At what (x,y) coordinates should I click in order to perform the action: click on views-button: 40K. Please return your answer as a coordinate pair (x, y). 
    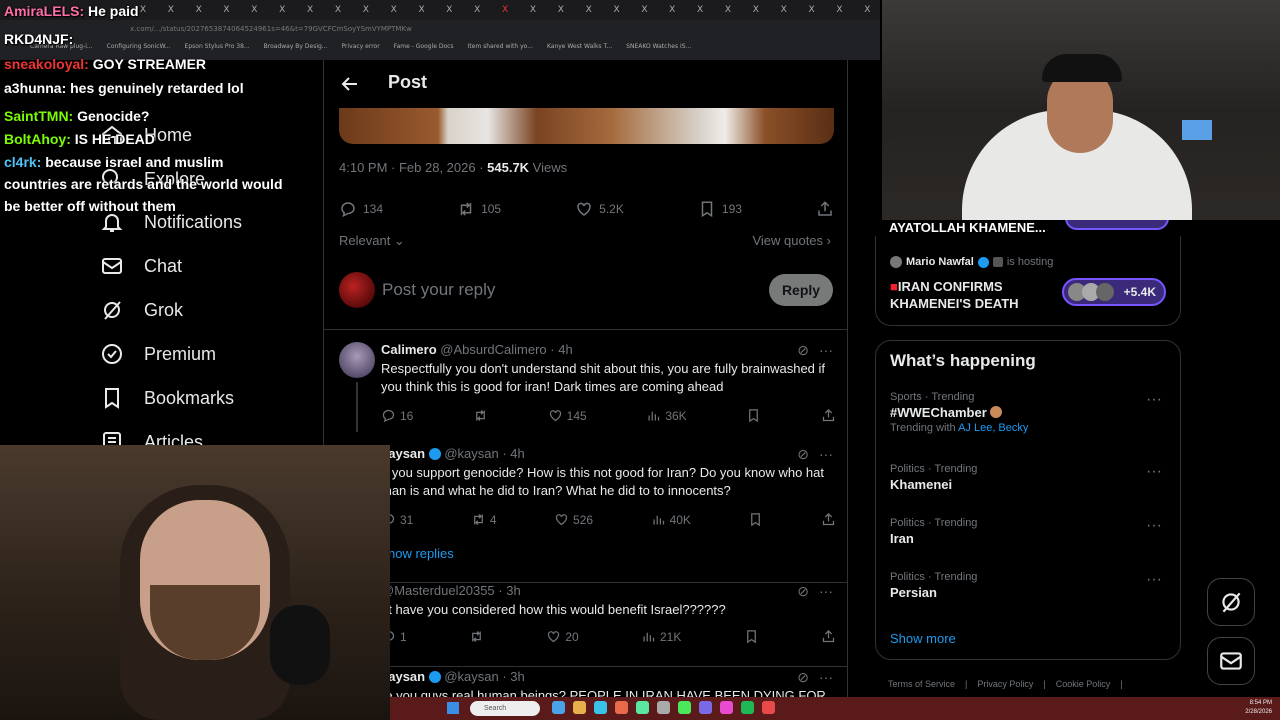
    Looking at the image, I should click on (671, 519).